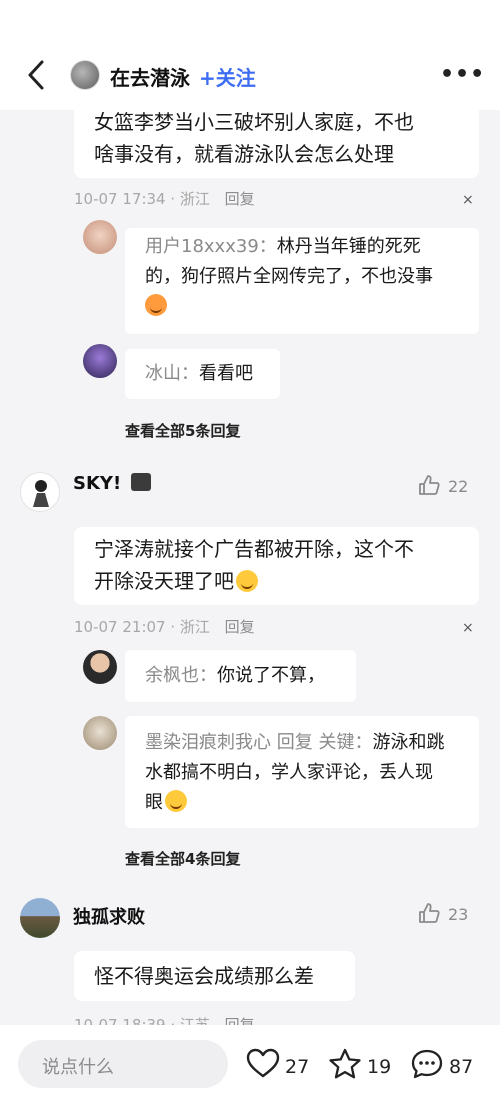  I want to click on comment-text-line: 开除没天理了吧, so click(164, 581).